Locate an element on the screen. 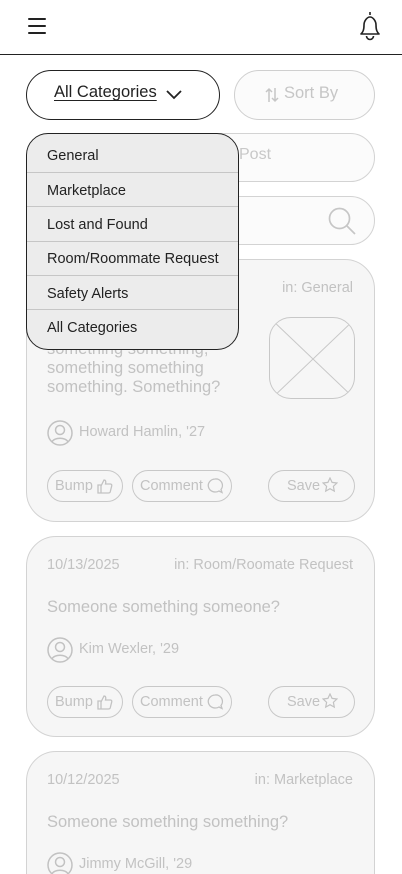  author-name: Kim Wexler, '29 is located at coordinates (129, 649).